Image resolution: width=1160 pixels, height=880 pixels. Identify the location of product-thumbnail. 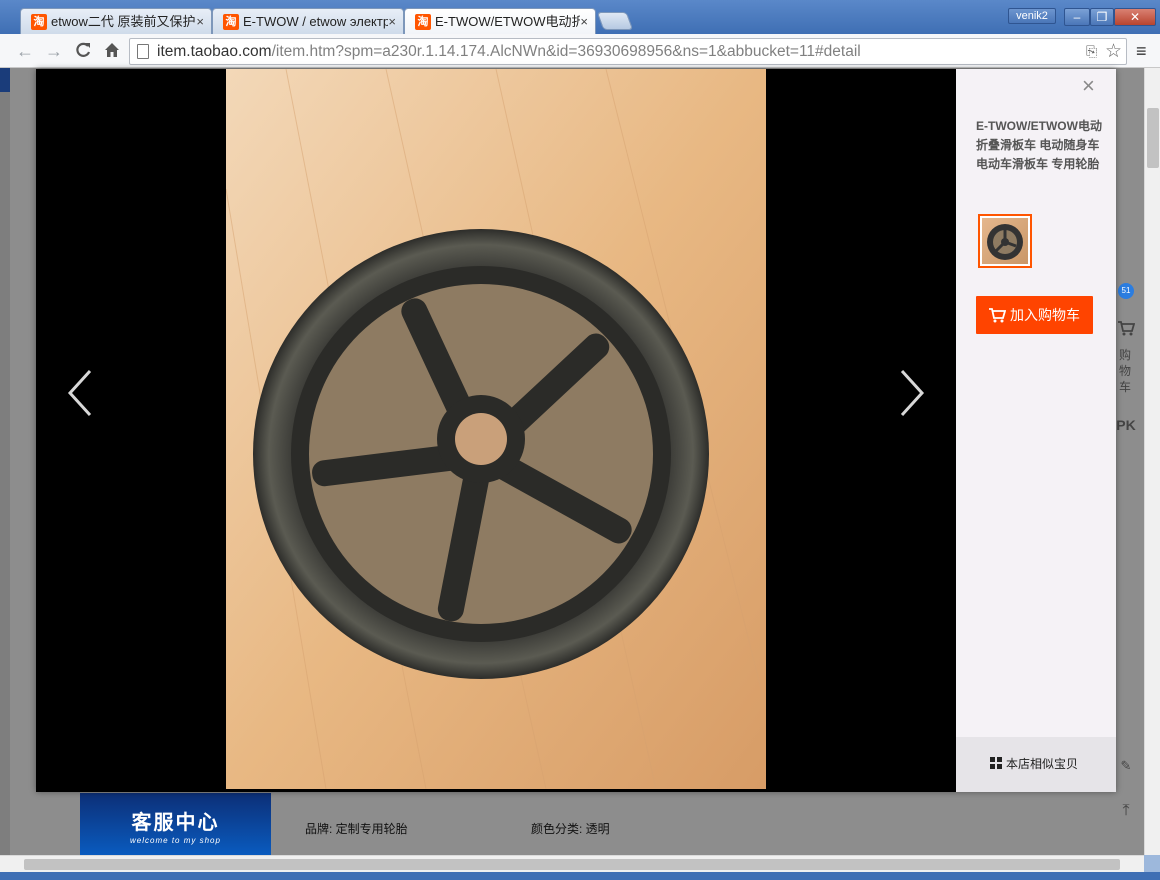
(1005, 241).